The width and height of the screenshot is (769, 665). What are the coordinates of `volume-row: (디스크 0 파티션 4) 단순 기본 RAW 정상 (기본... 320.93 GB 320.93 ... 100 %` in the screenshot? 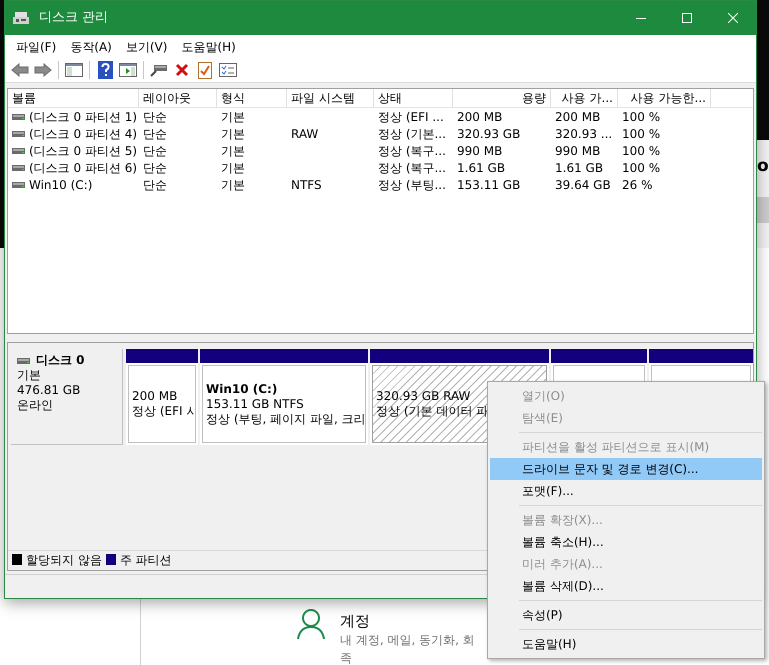 It's located at (380, 133).